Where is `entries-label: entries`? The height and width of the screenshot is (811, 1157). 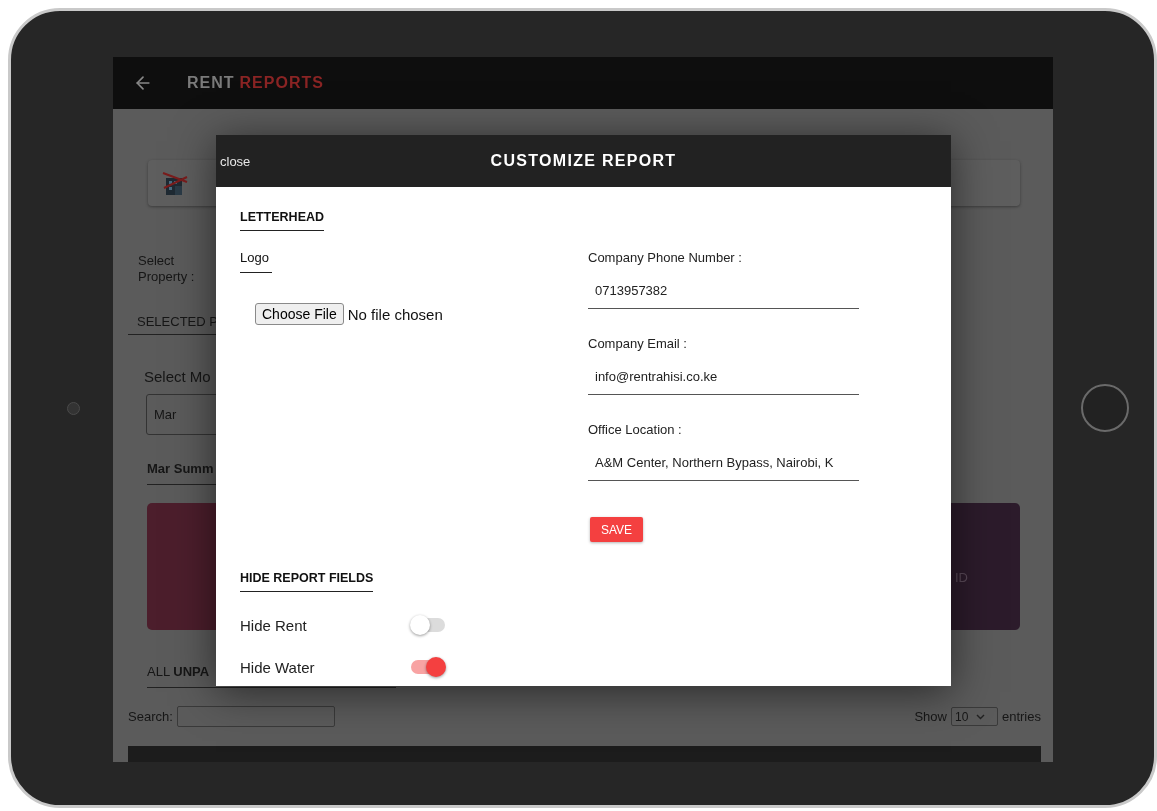
entries-label: entries is located at coordinates (1021, 717).